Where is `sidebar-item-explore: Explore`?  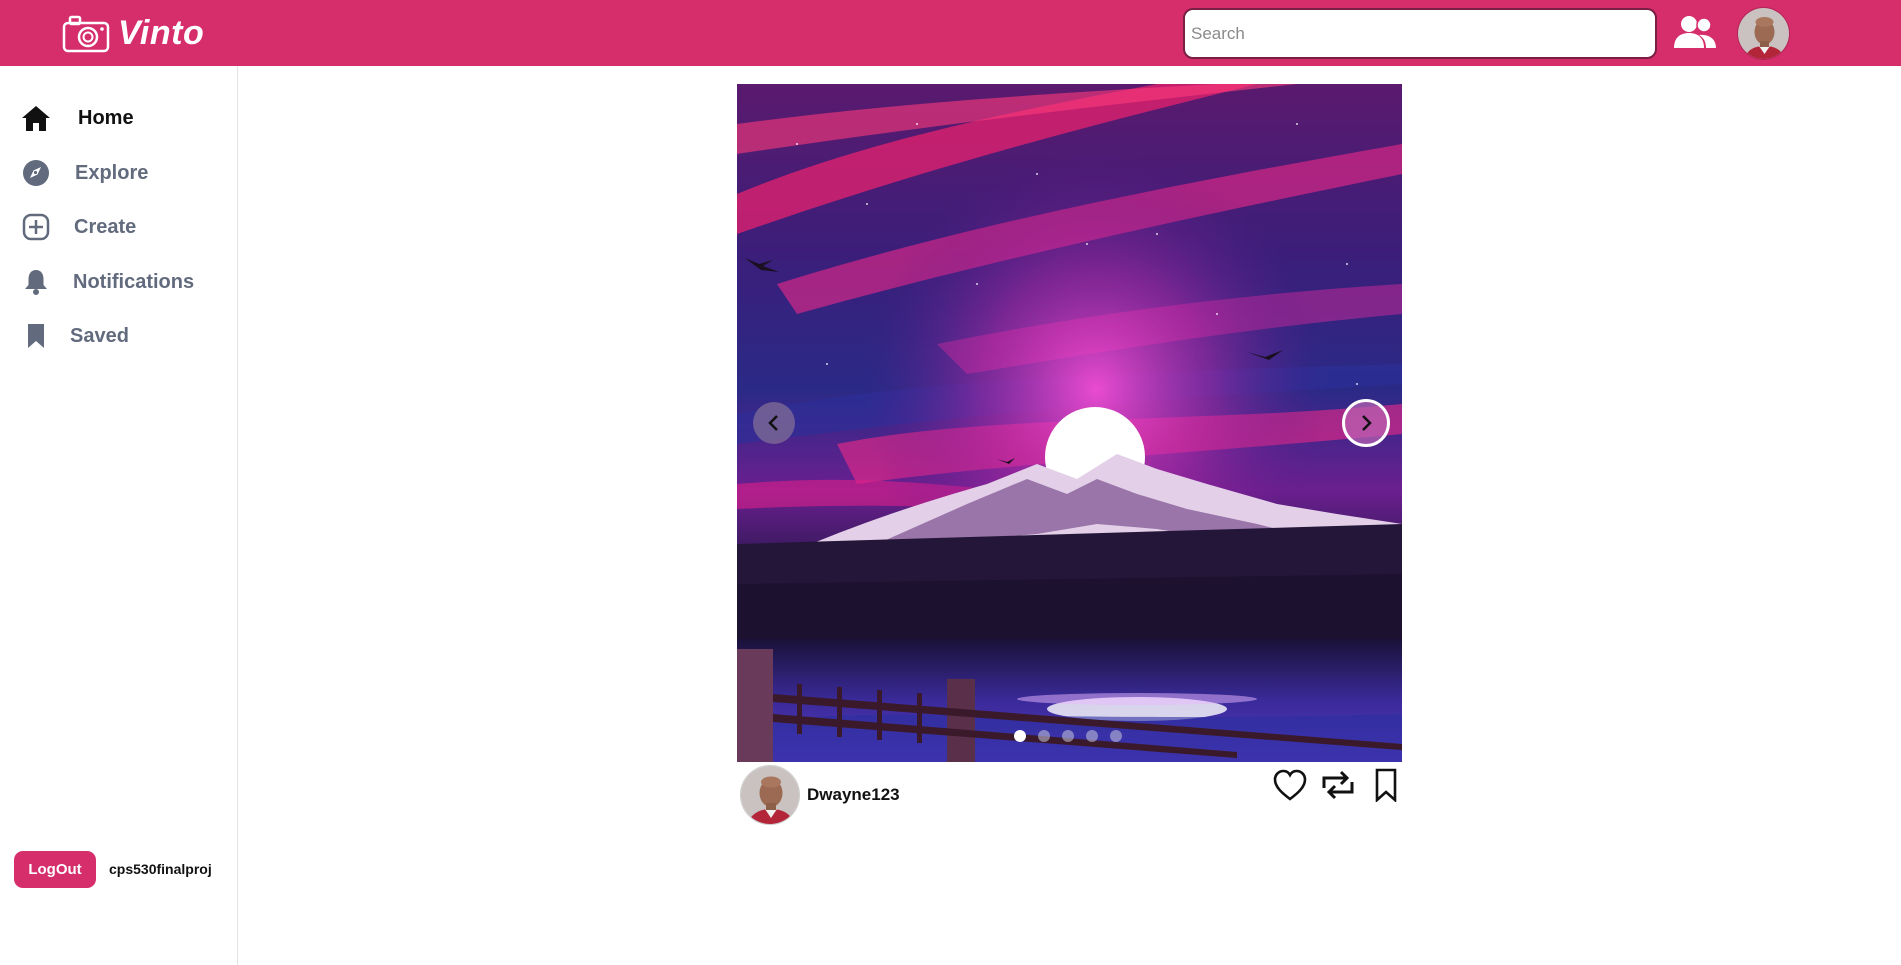 sidebar-item-explore: Explore is located at coordinates (84, 173).